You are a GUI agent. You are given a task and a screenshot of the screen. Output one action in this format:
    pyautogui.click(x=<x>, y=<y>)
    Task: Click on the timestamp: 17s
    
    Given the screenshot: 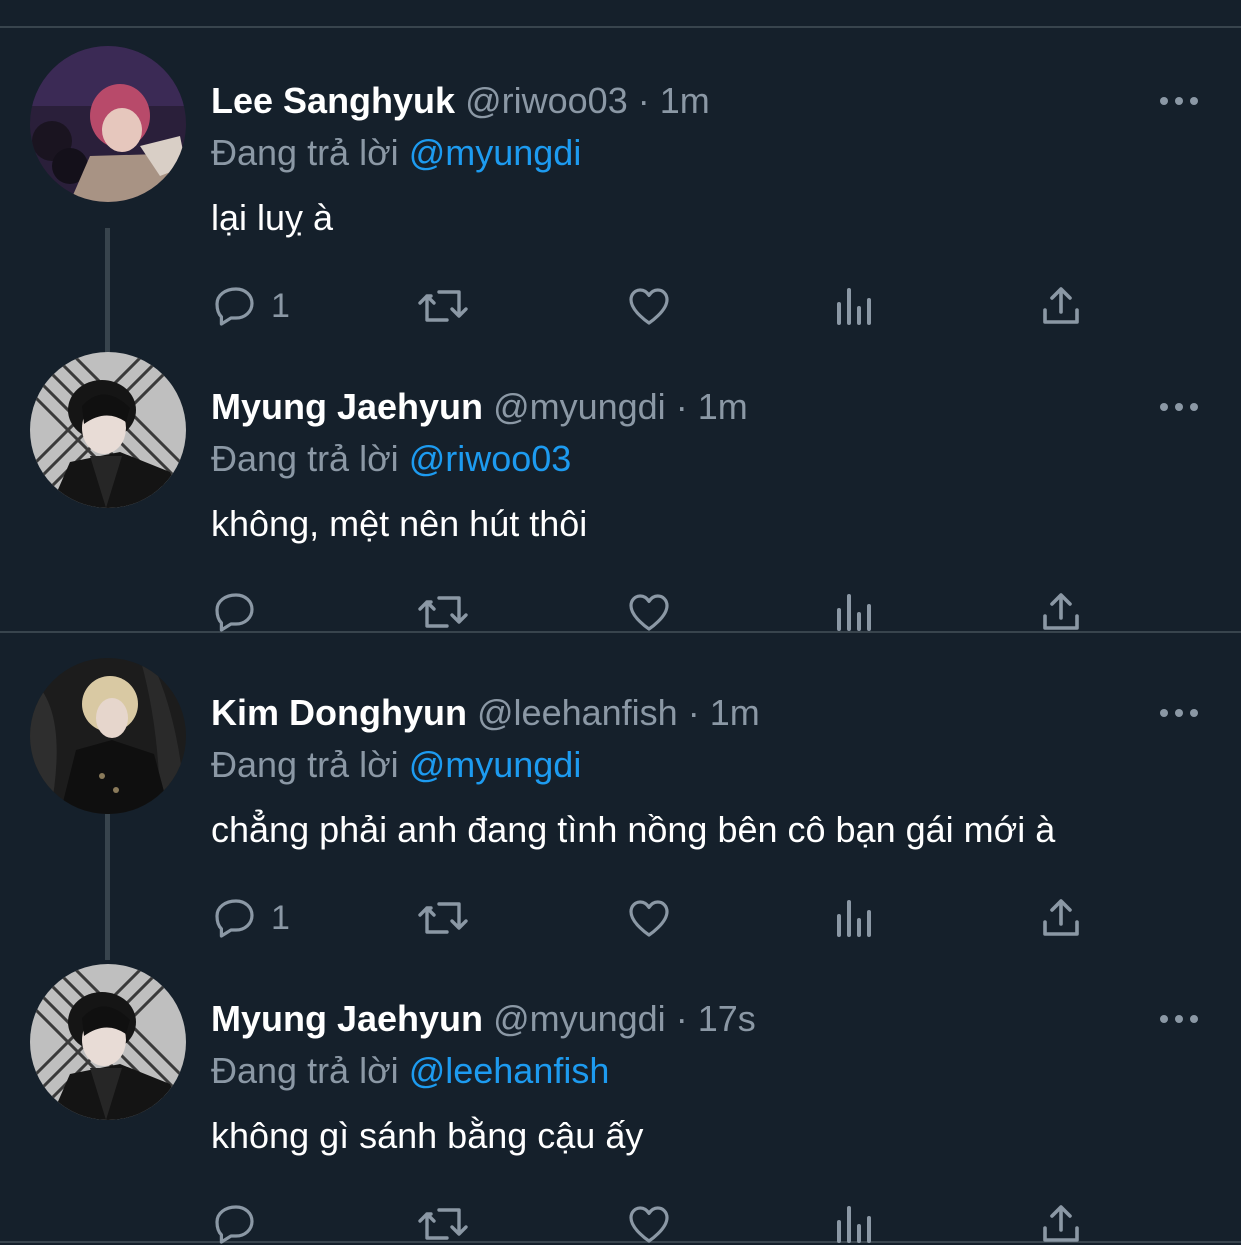 What is the action you would take?
    pyautogui.click(x=727, y=1018)
    